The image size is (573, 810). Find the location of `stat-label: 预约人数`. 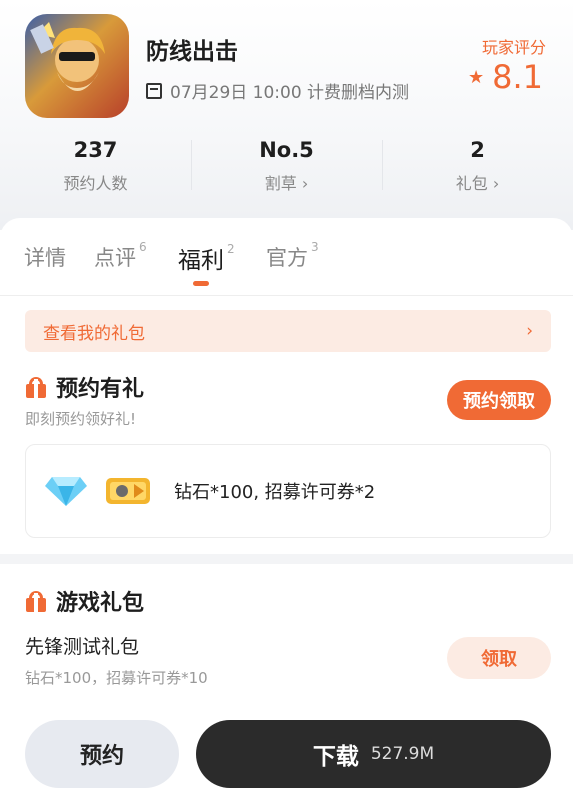

stat-label: 预约人数 is located at coordinates (95, 183).